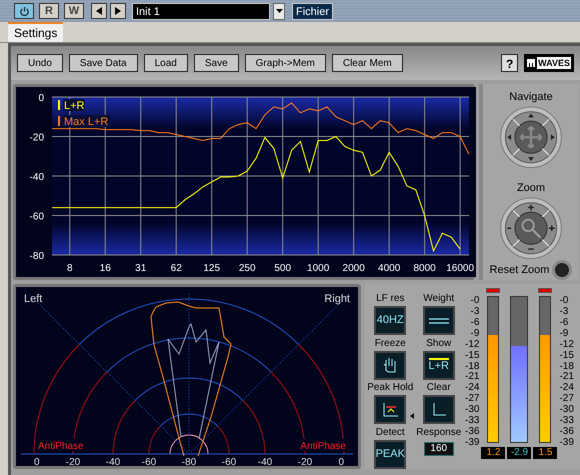  What do you see at coordinates (37, 177) in the screenshot?
I see `y-tick-label: -40` at bounding box center [37, 177].